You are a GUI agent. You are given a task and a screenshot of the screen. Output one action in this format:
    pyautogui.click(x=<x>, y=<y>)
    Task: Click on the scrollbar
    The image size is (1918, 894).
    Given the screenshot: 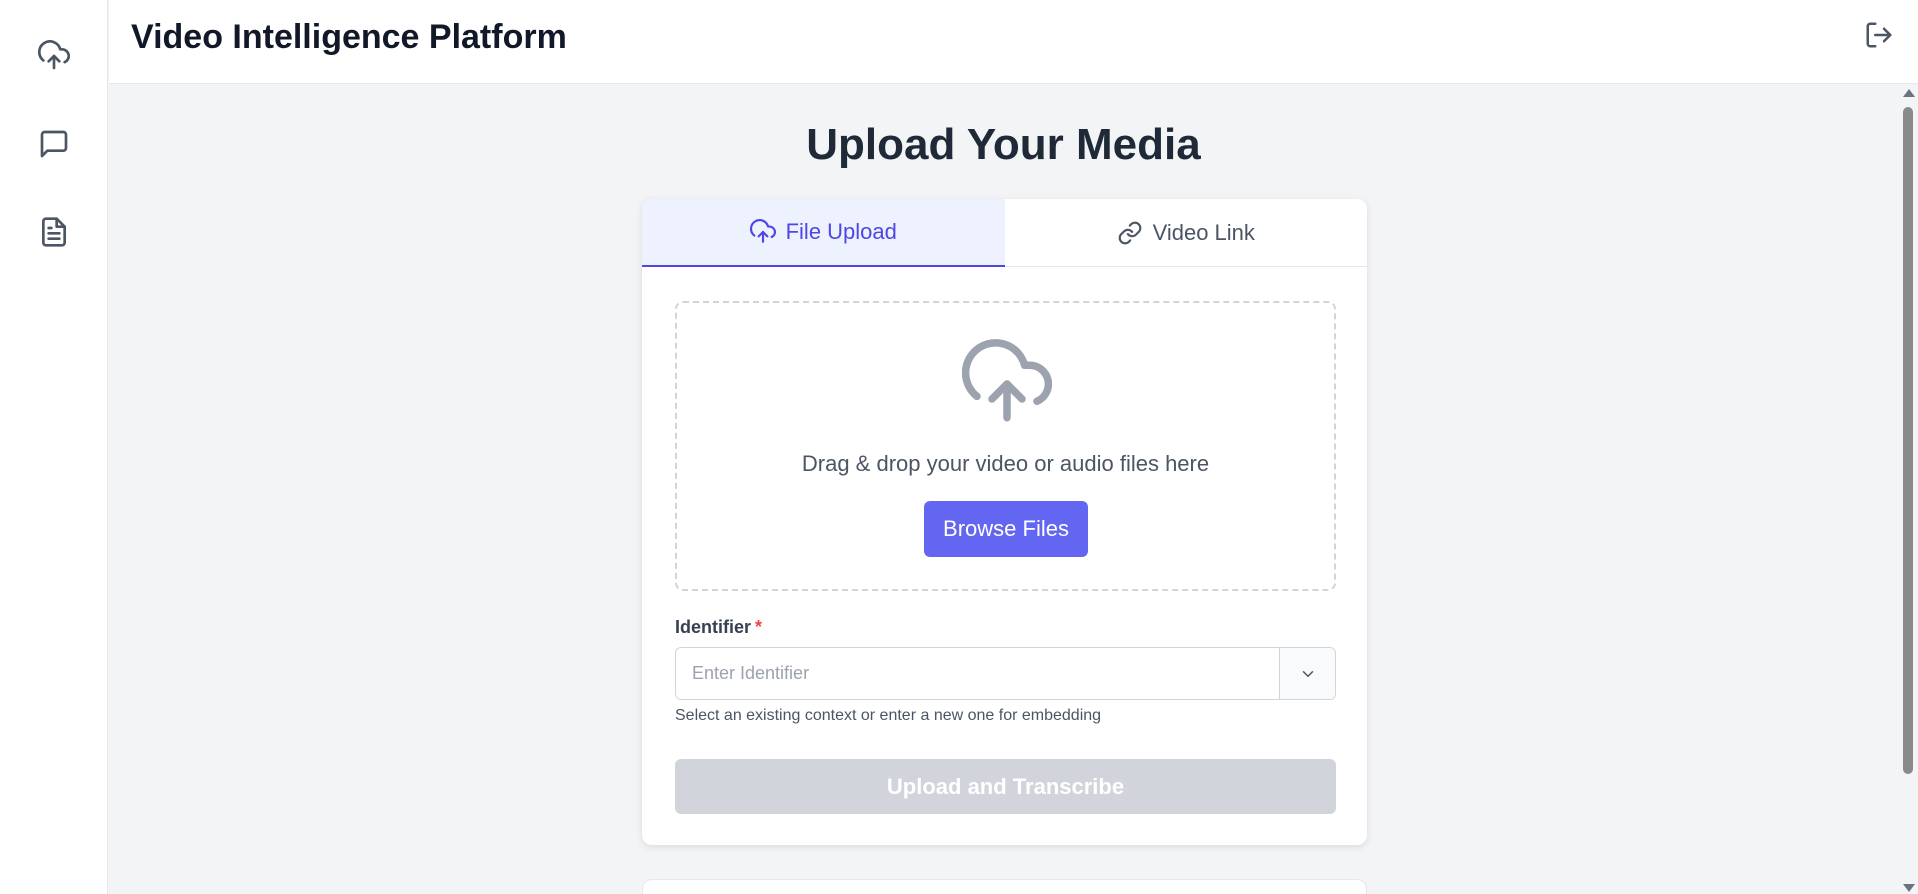 What is the action you would take?
    pyautogui.click(x=1908, y=489)
    